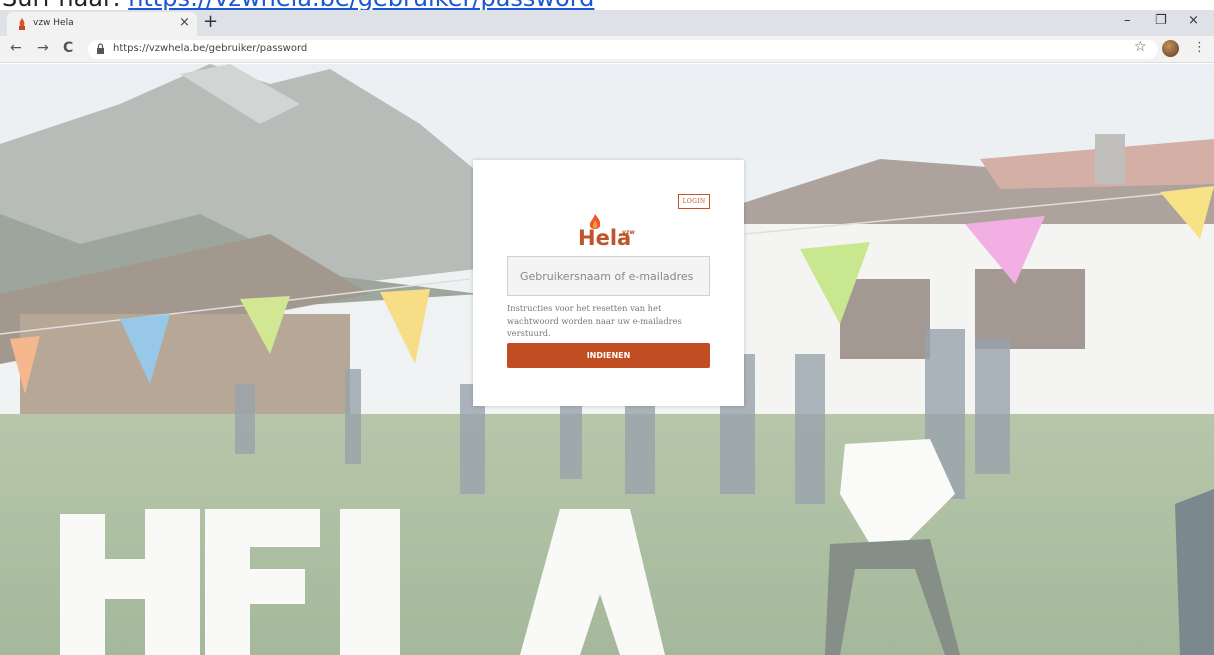 This screenshot has height=655, width=1214. I want to click on bookmark-star-icon: ☆, so click(1140, 47).